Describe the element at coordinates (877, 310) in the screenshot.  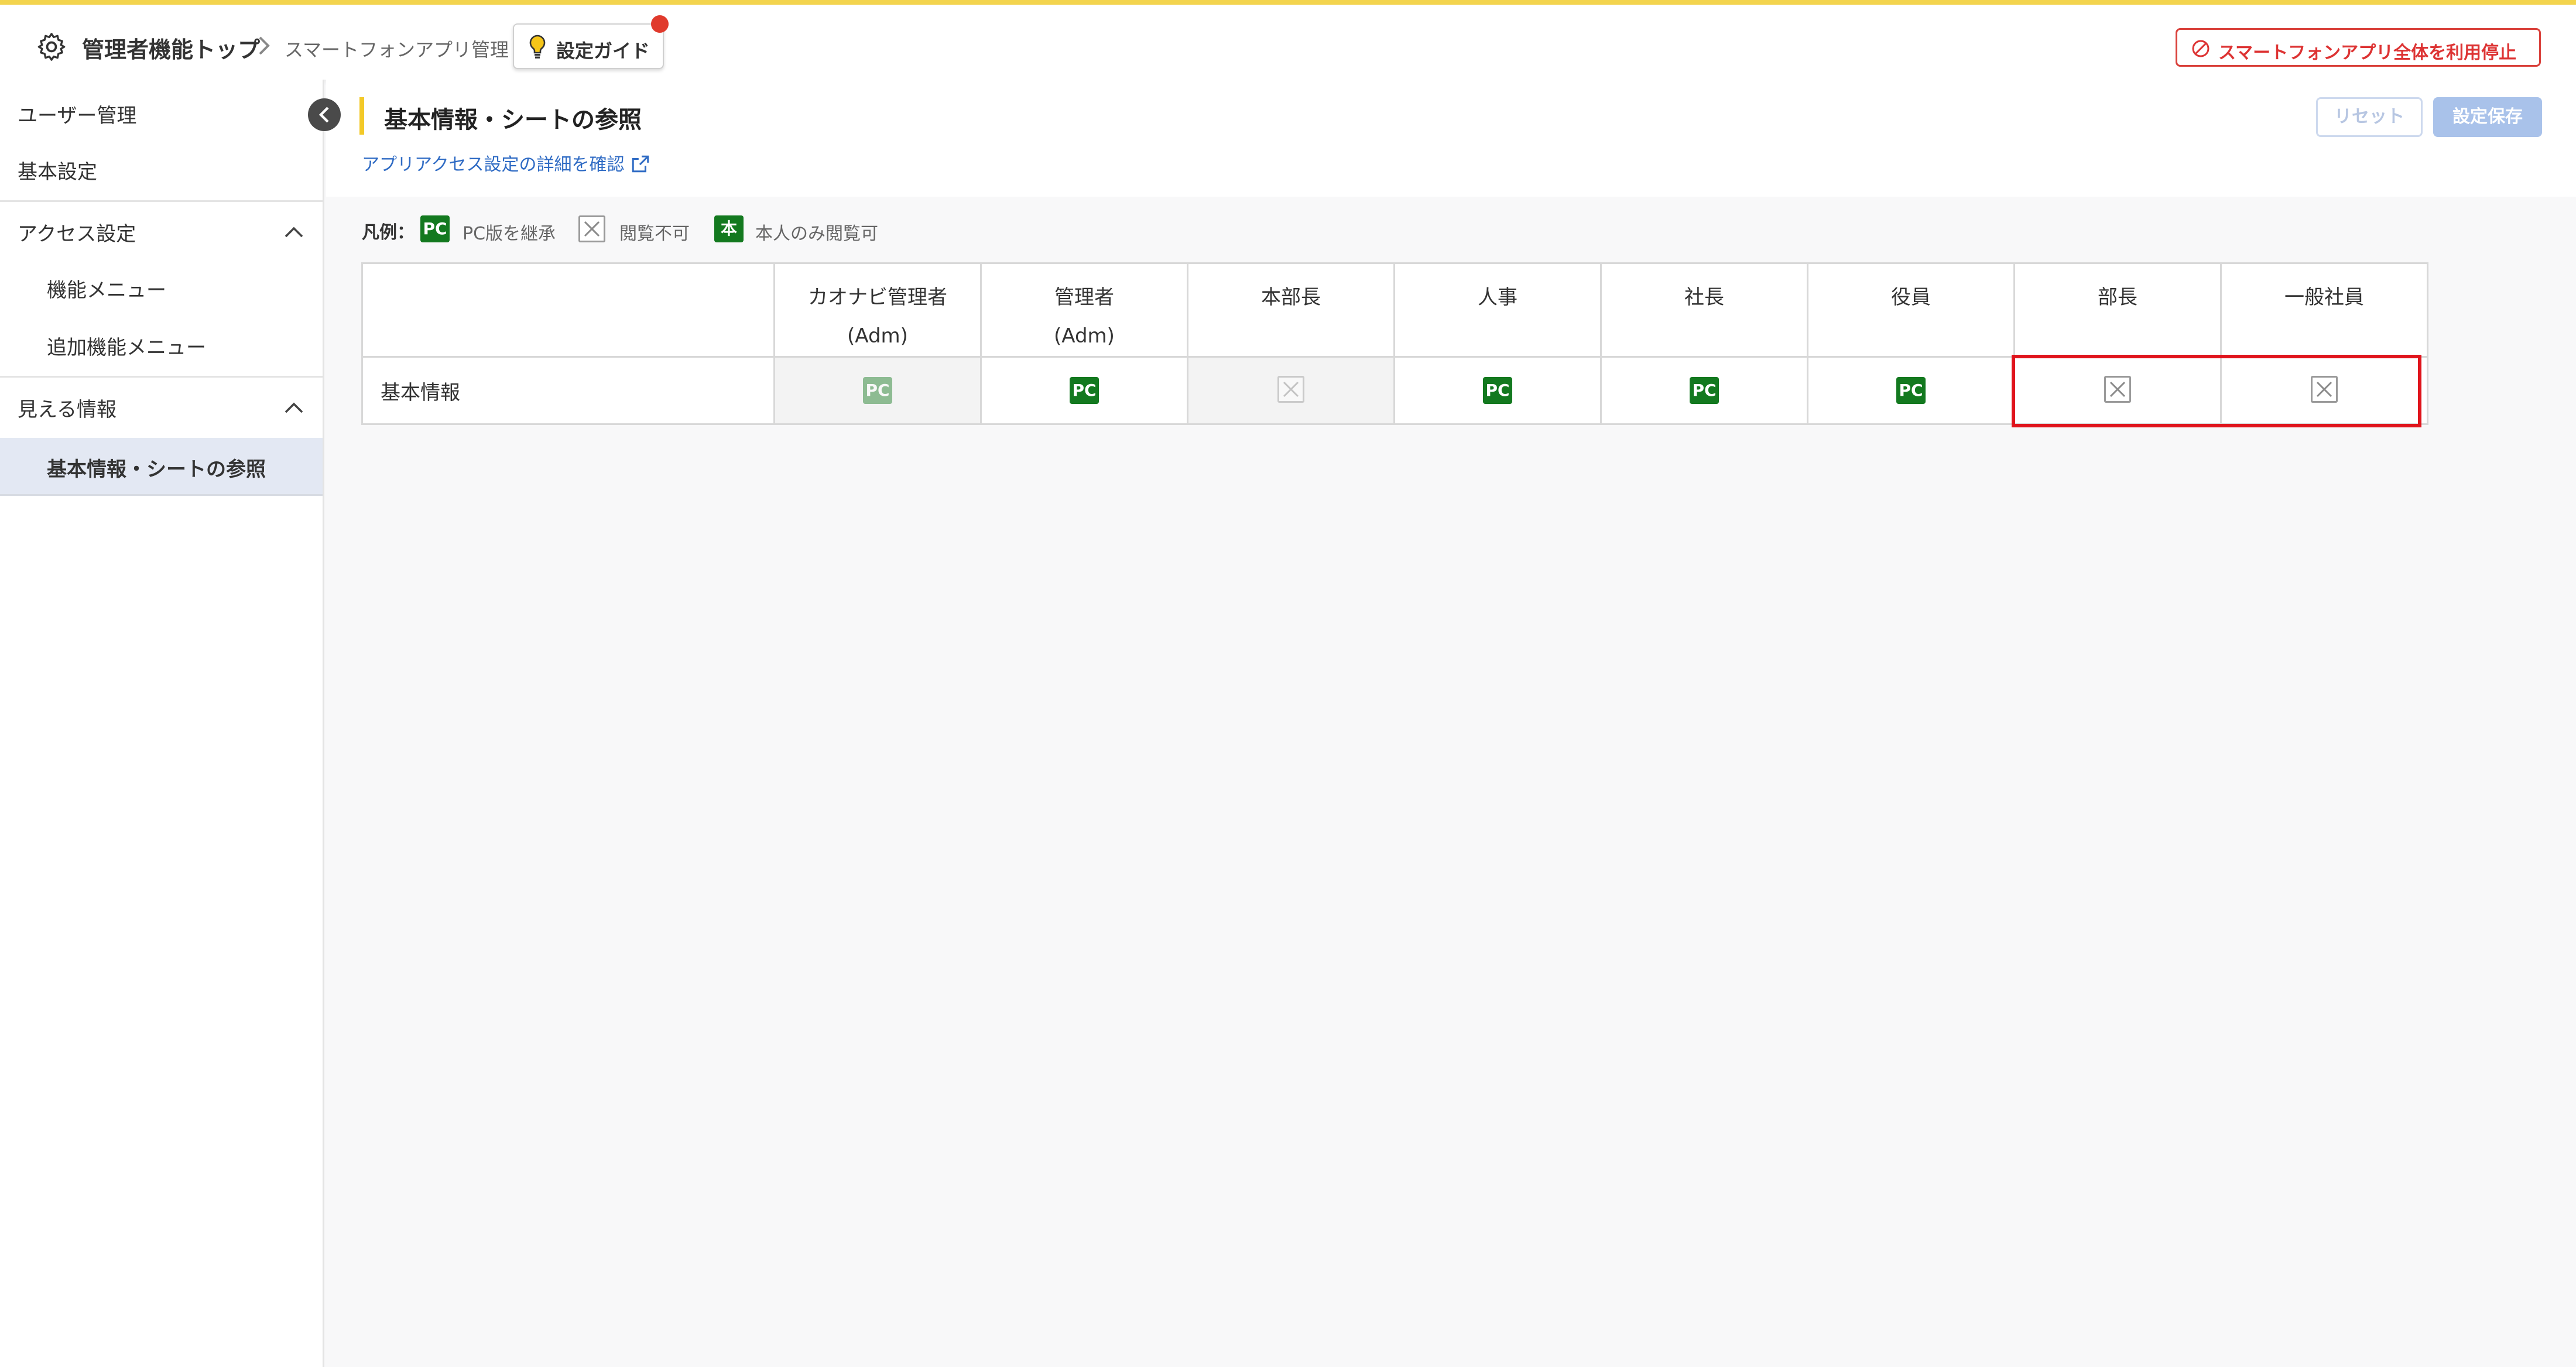
I see `column-header: カオナビ管理者 (Adm)` at that location.